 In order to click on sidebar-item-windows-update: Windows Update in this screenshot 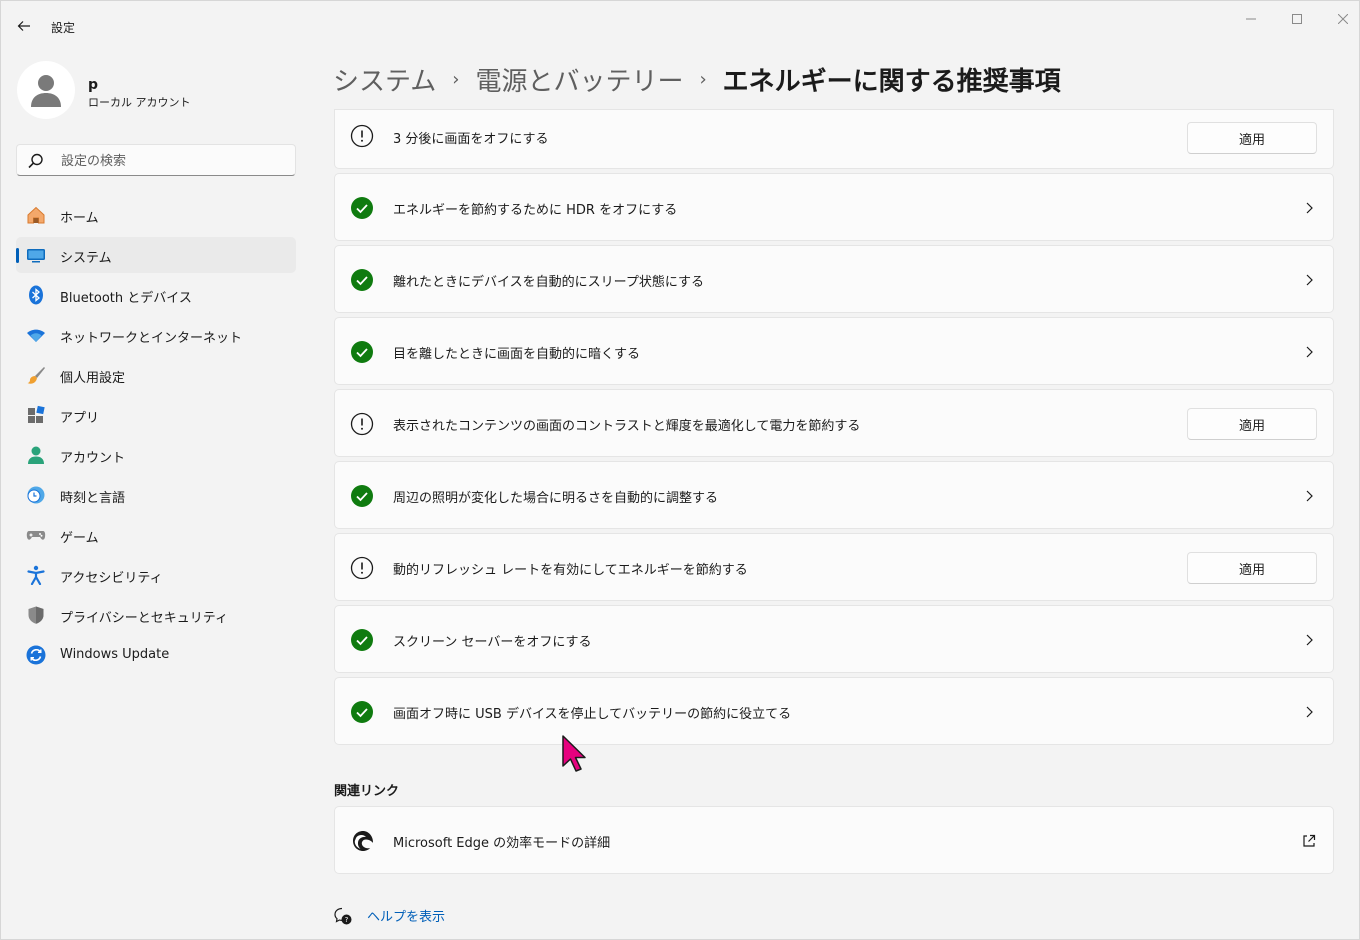, I will do `click(156, 655)`.